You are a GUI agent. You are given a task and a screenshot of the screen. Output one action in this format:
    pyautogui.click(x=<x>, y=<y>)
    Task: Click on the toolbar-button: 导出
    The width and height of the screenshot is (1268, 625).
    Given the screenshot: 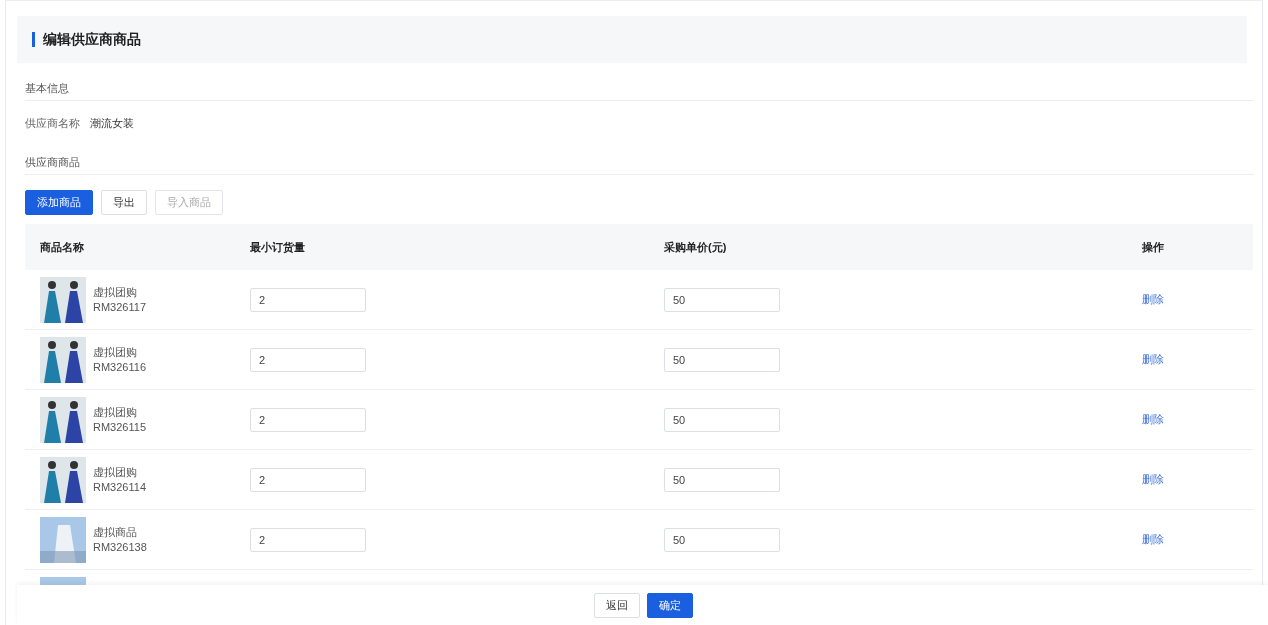 What is the action you would take?
    pyautogui.click(x=124, y=202)
    